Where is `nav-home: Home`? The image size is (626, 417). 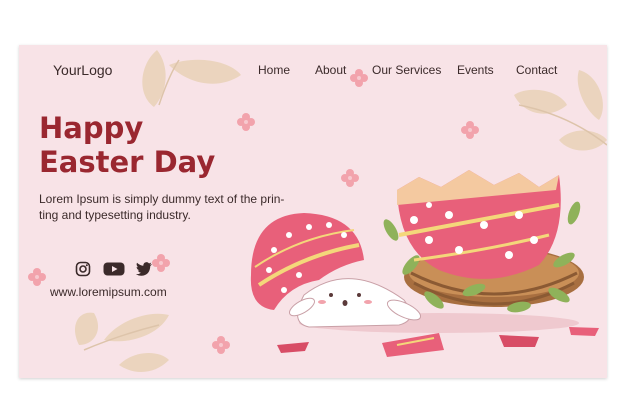
nav-home: Home is located at coordinates (274, 70).